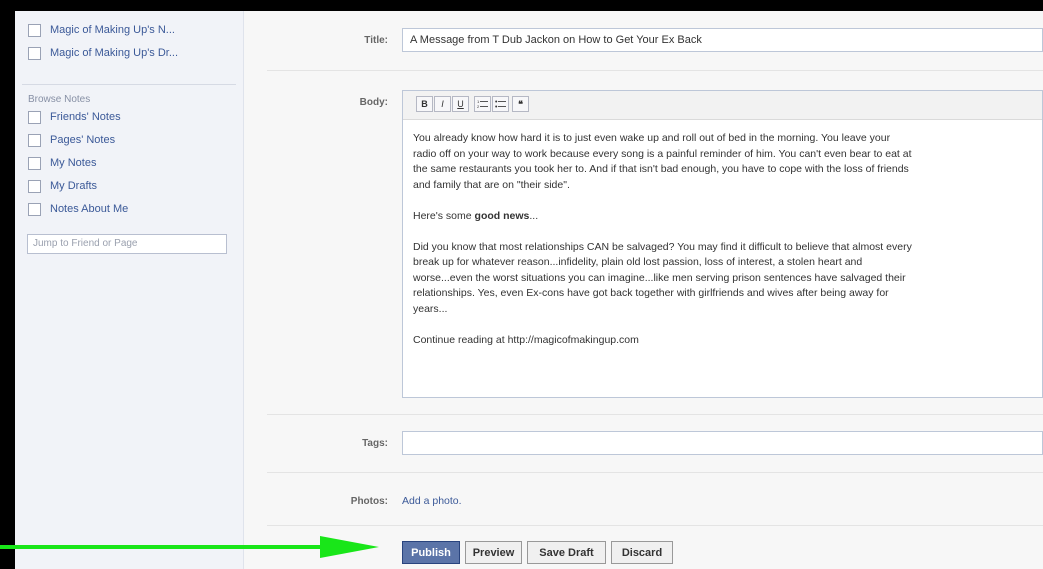  I want to click on sidebar-item-my-notes: My Notes, so click(62, 163).